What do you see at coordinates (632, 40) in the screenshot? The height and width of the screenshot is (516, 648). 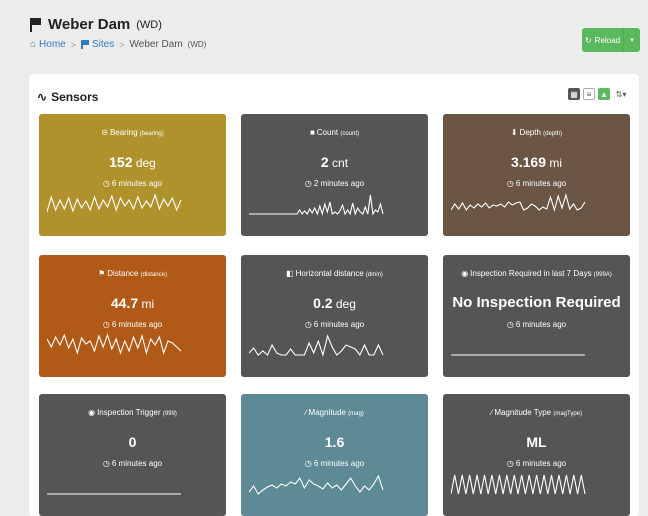 I see `reload-dropdown-toggle: ▾` at bounding box center [632, 40].